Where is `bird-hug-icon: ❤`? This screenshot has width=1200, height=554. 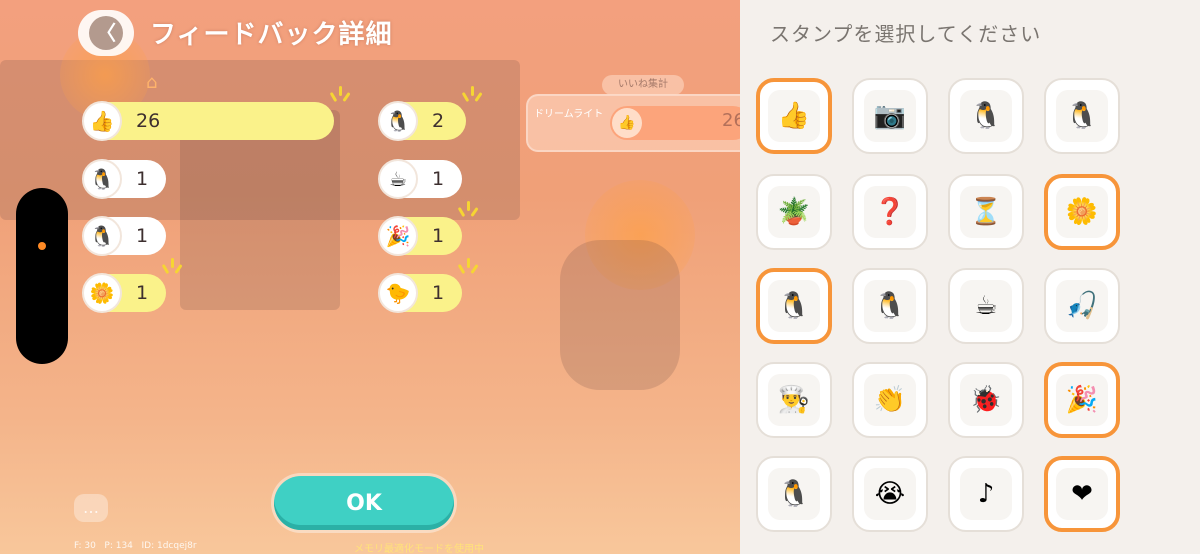 bird-hug-icon: ❤ is located at coordinates (1082, 494).